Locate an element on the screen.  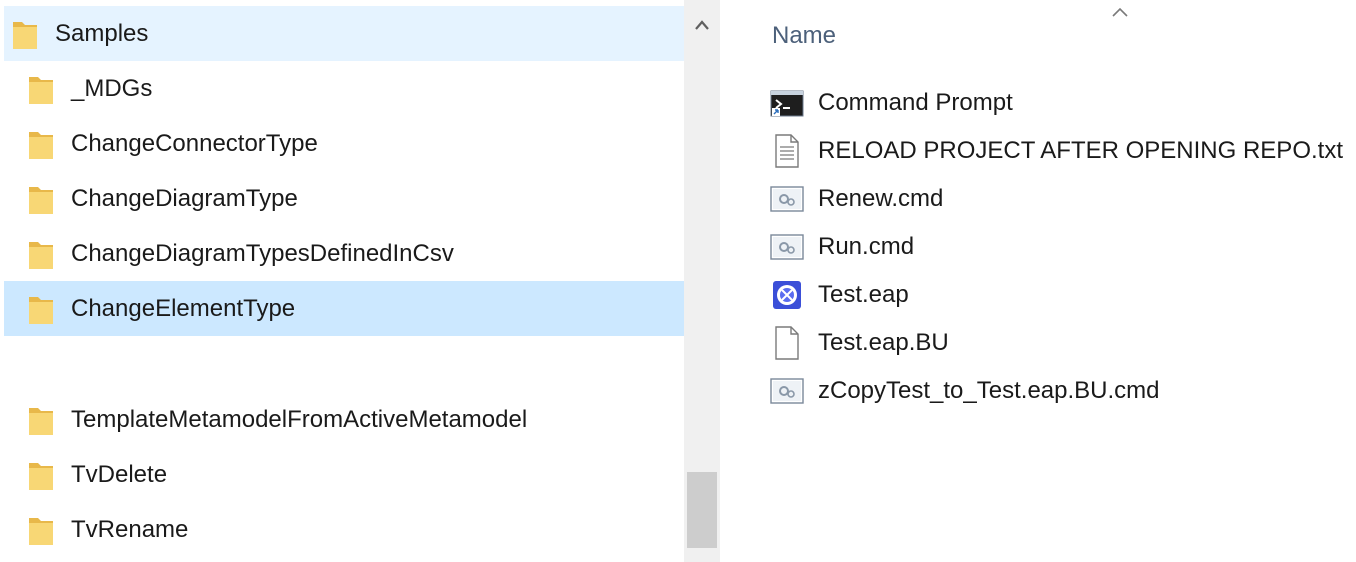
eap-file-icon is located at coordinates (787, 295).